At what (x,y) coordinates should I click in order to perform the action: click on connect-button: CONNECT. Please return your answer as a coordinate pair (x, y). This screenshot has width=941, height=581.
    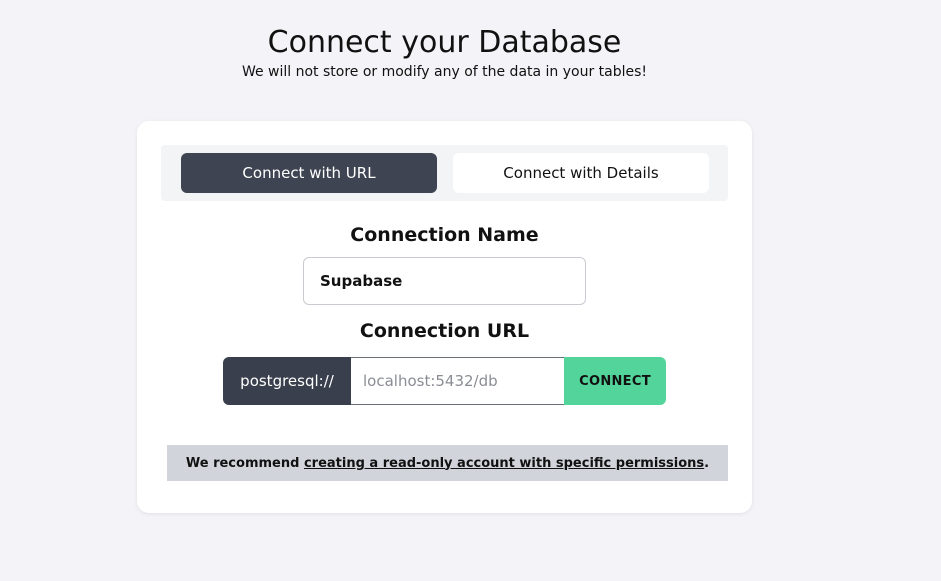
    Looking at the image, I should click on (615, 381).